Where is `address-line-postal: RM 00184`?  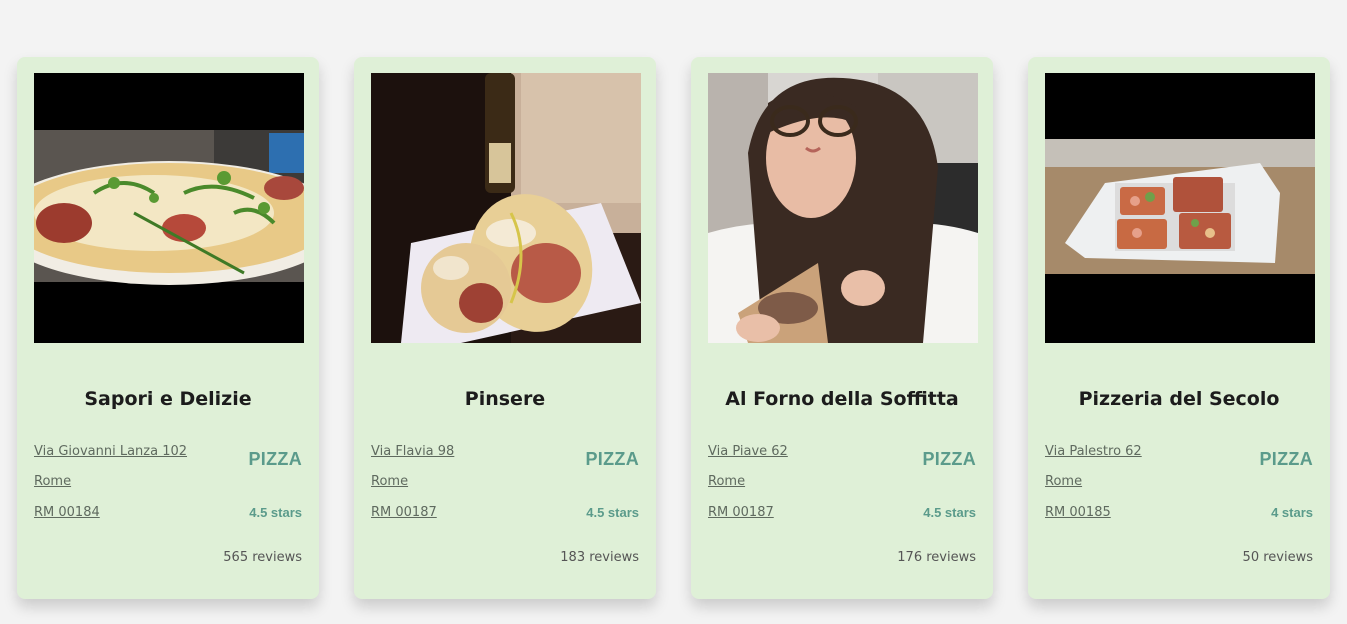 address-line-postal: RM 00184 is located at coordinates (67, 512).